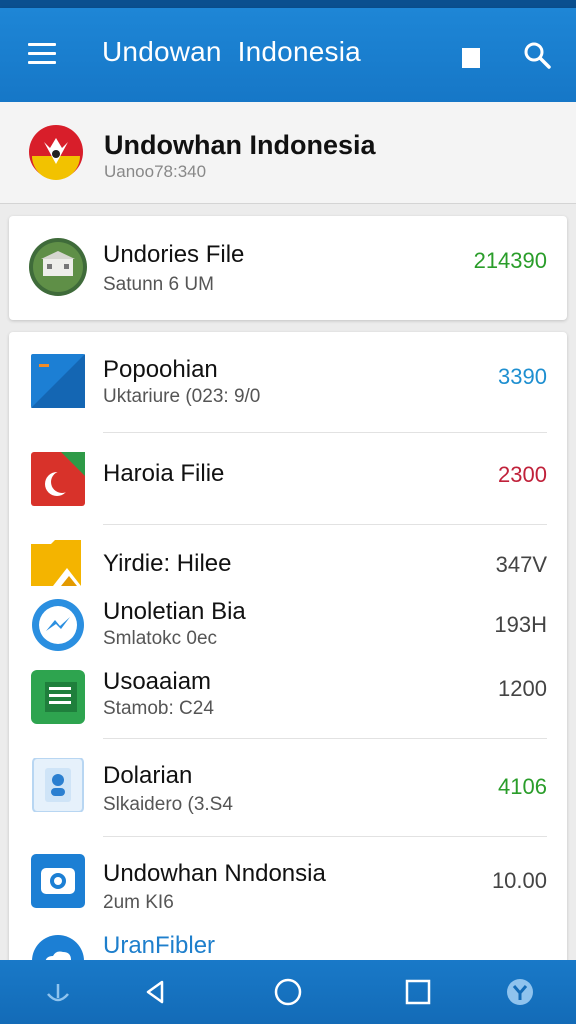 The width and height of the screenshot is (576, 1024). I want to click on home-icon, so click(288, 992).